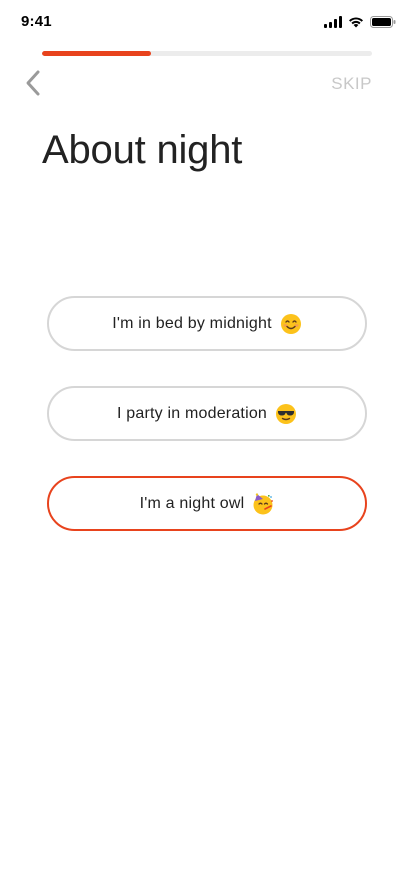 This screenshot has width=414, height=896. What do you see at coordinates (291, 324) in the screenshot?
I see `smiling-face-icon` at bounding box center [291, 324].